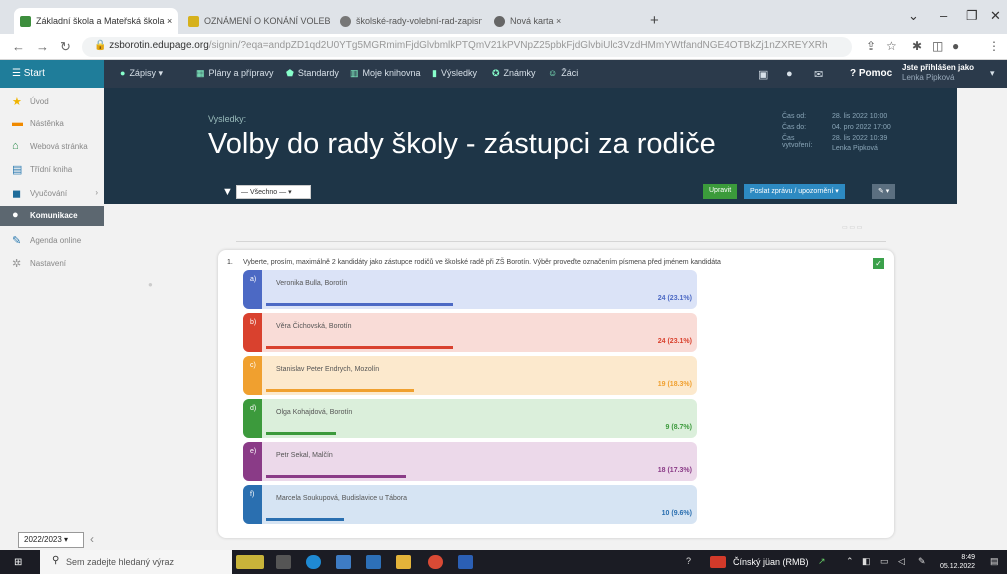 Image resolution: width=1007 pixels, height=574 pixels. What do you see at coordinates (43, 539) in the screenshot?
I see `school-year-value: 2022/2023` at bounding box center [43, 539].